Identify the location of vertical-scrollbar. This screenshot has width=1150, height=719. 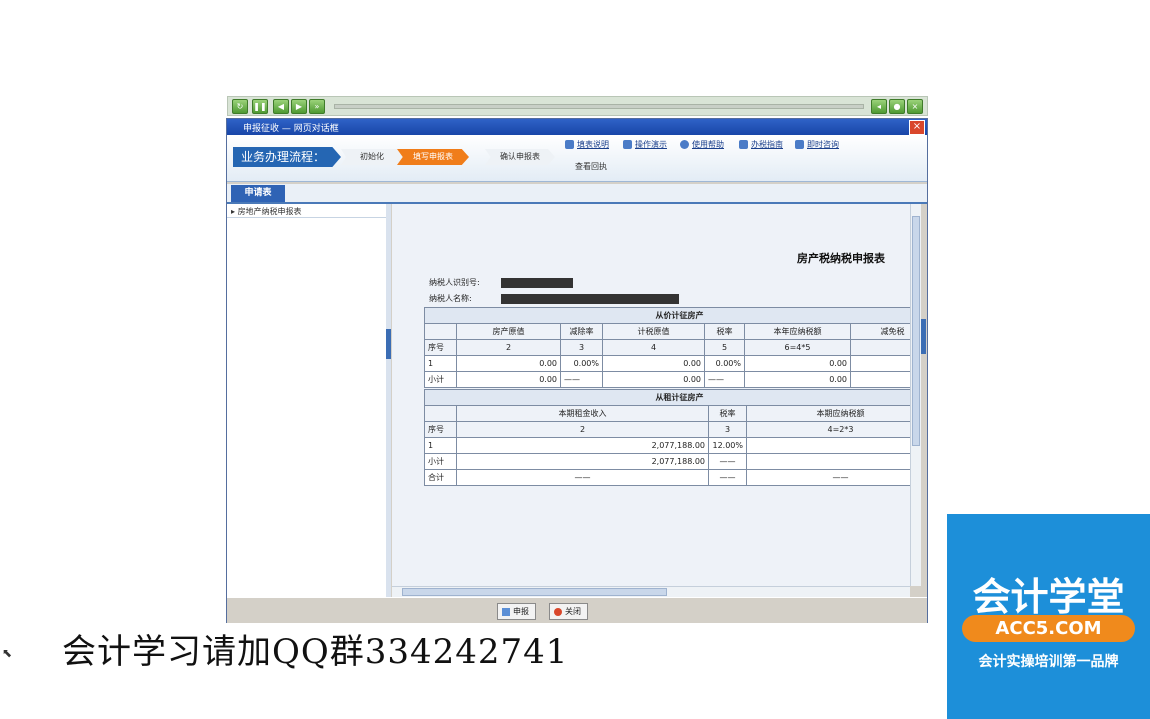
(915, 395).